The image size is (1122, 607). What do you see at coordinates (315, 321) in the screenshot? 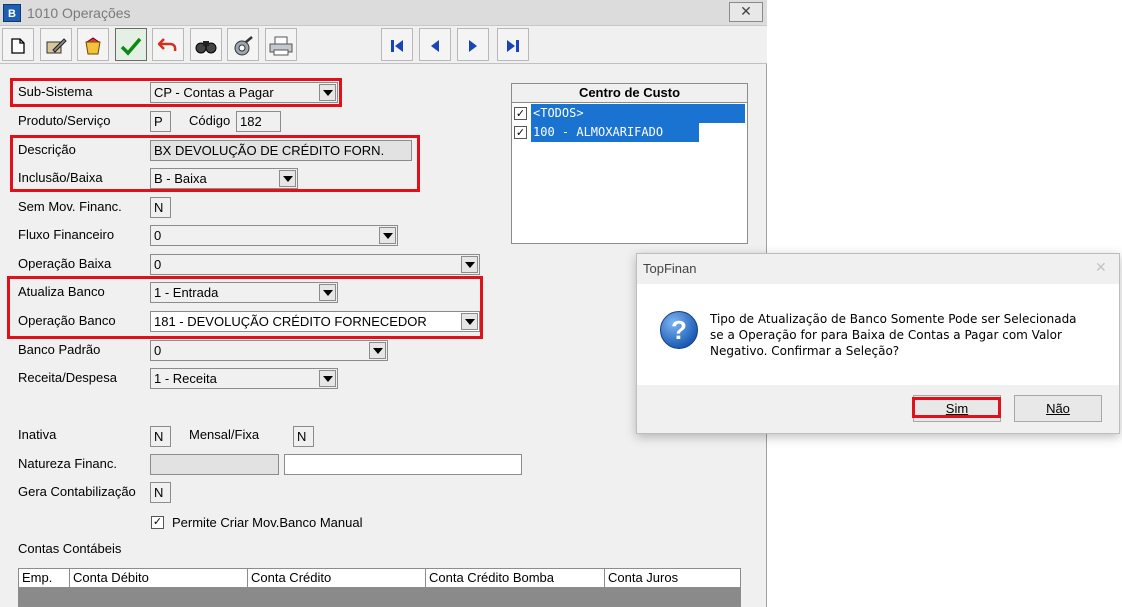
I see `operacao-banco-select: 181 - DEVOLUÇÃO CRÉDITO FORNECEDOR` at bounding box center [315, 321].